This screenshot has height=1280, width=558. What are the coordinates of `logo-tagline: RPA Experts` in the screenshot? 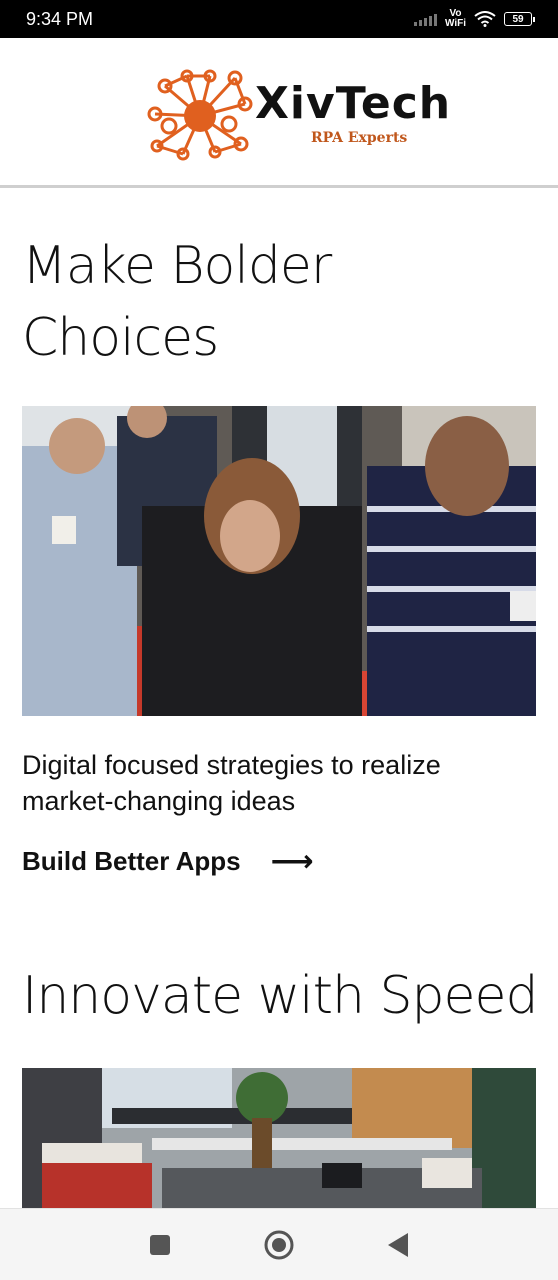 It's located at (359, 138).